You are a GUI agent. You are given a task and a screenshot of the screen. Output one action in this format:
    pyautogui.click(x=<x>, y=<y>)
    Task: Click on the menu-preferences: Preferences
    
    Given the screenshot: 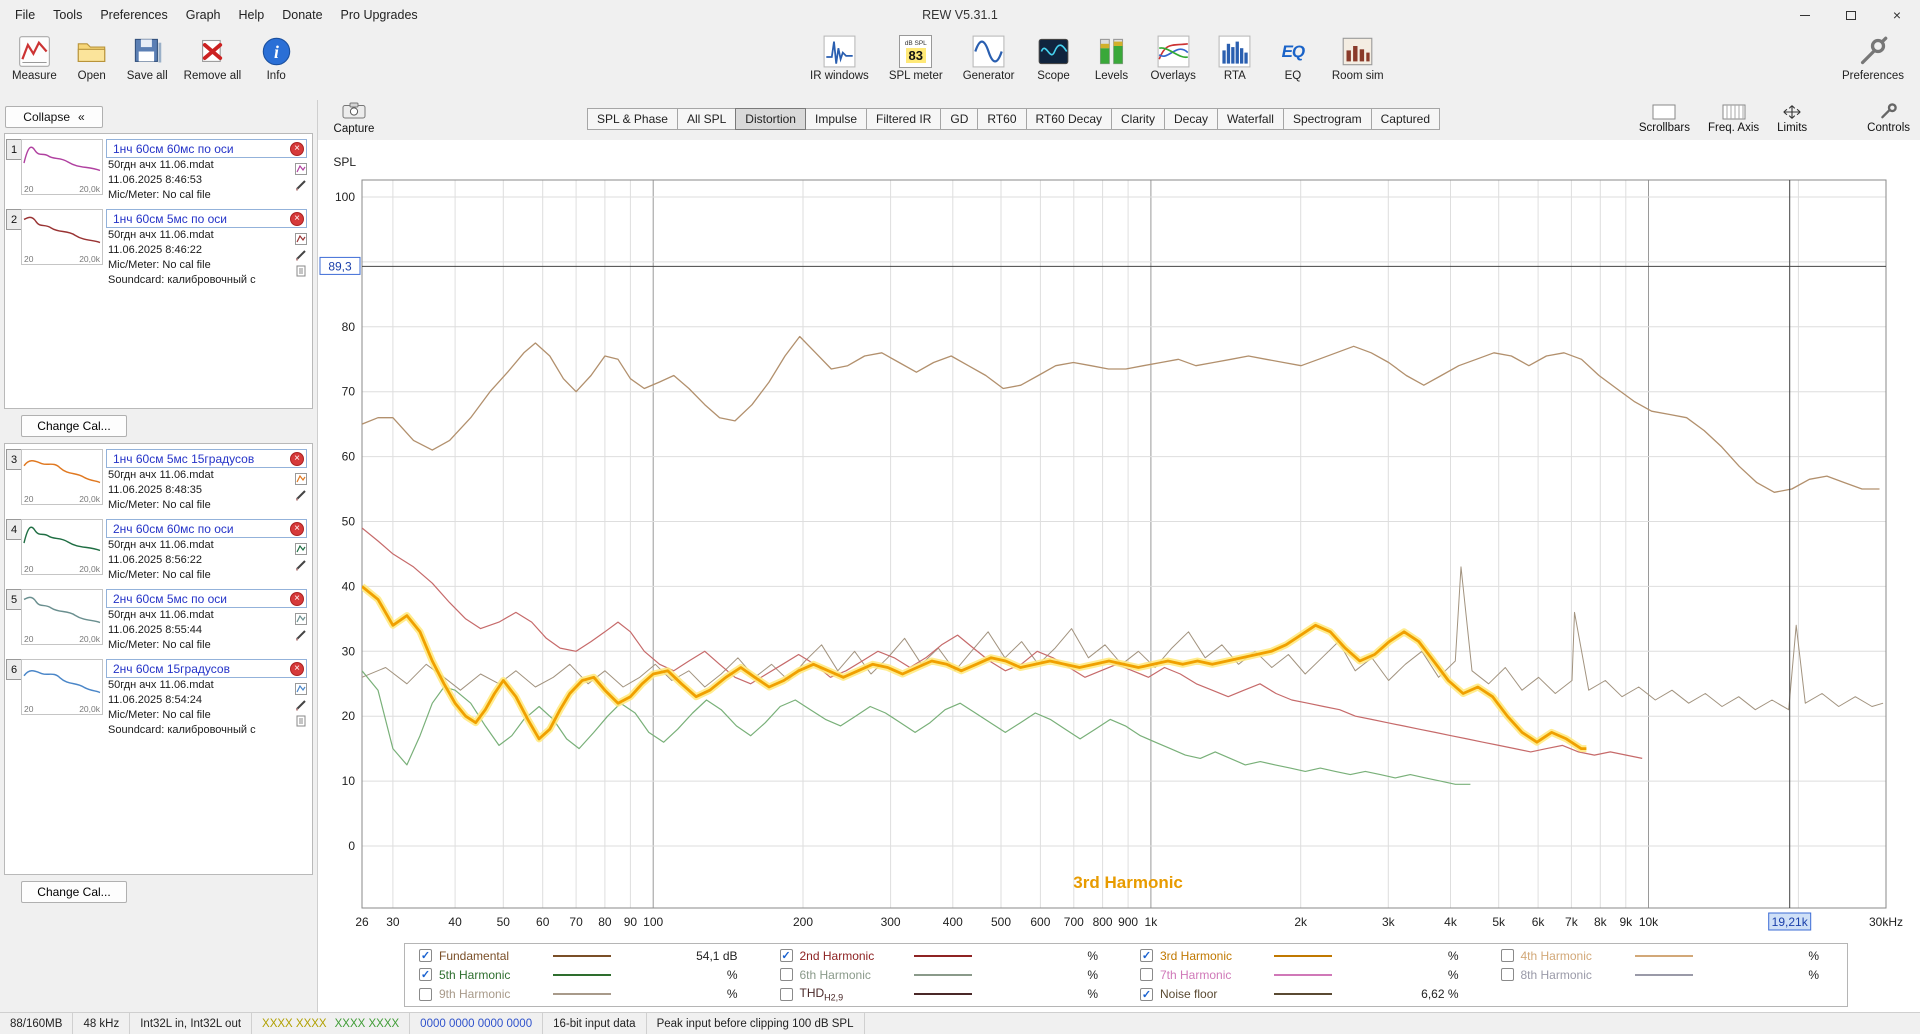 What is the action you would take?
    pyautogui.click(x=133, y=15)
    